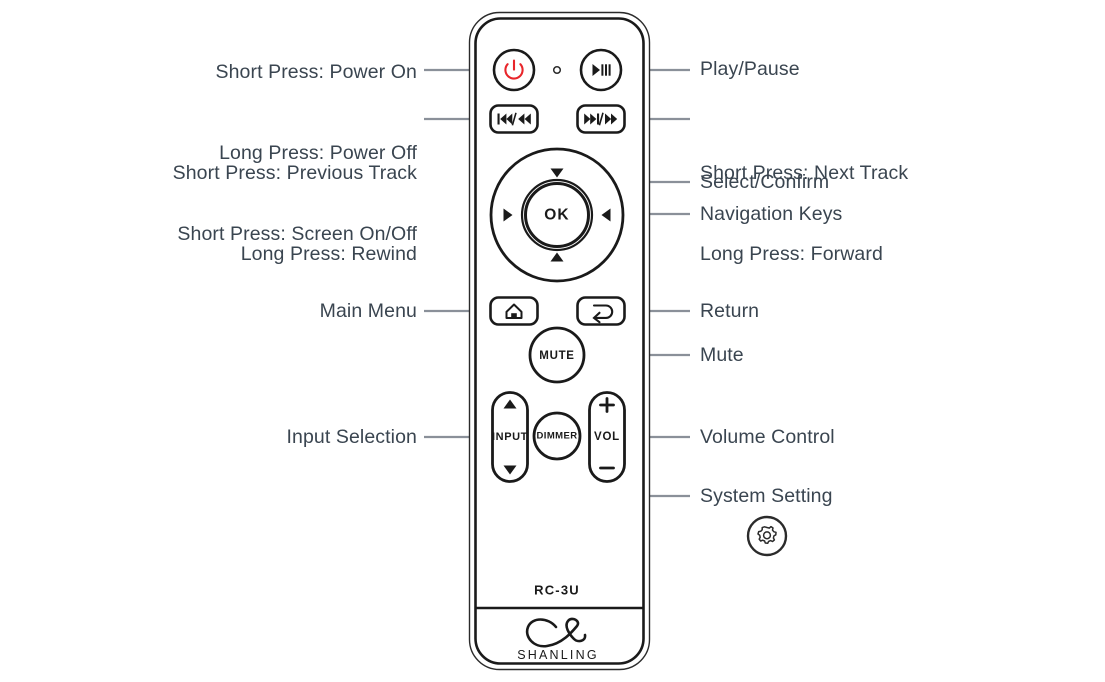  What do you see at coordinates (557, 436) in the screenshot?
I see `dimmer-label: DIMMER` at bounding box center [557, 436].